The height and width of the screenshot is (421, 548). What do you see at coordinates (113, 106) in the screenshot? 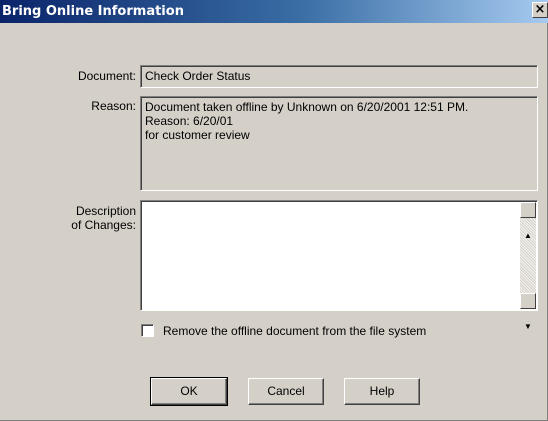
I see `reason-label: Reason:` at bounding box center [113, 106].